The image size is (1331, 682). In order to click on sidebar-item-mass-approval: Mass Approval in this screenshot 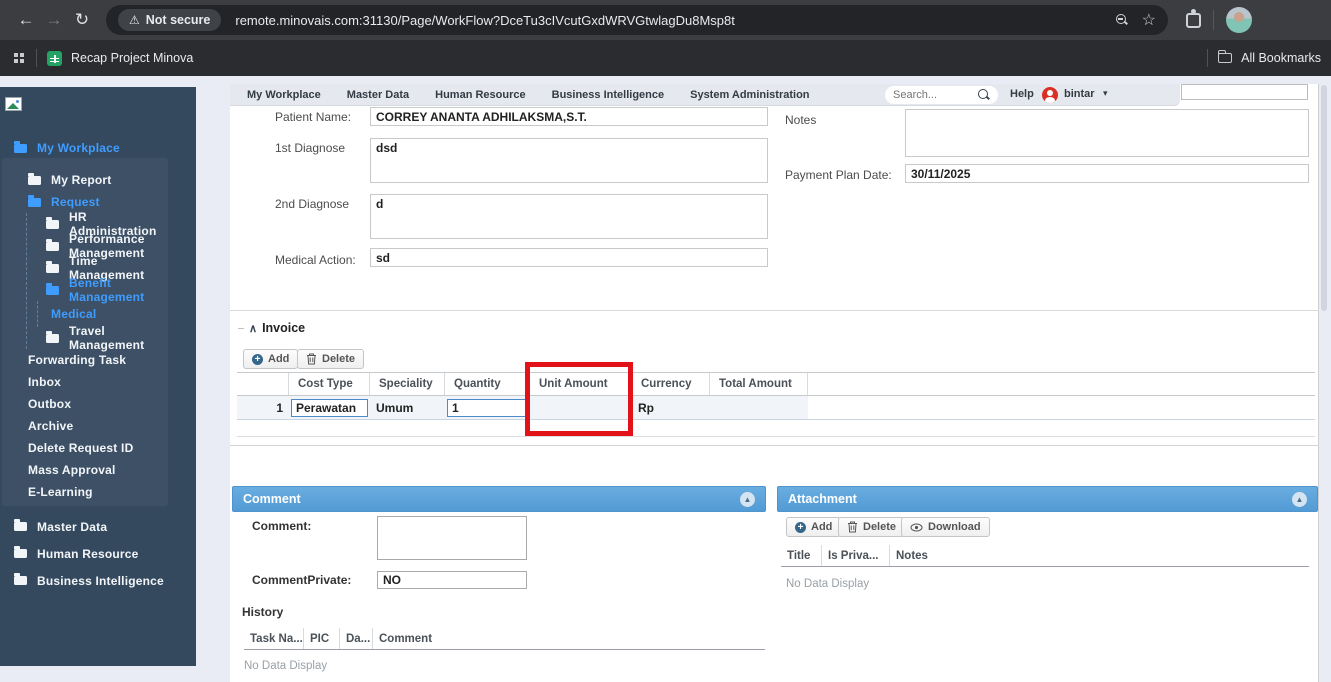, I will do `click(85, 470)`.